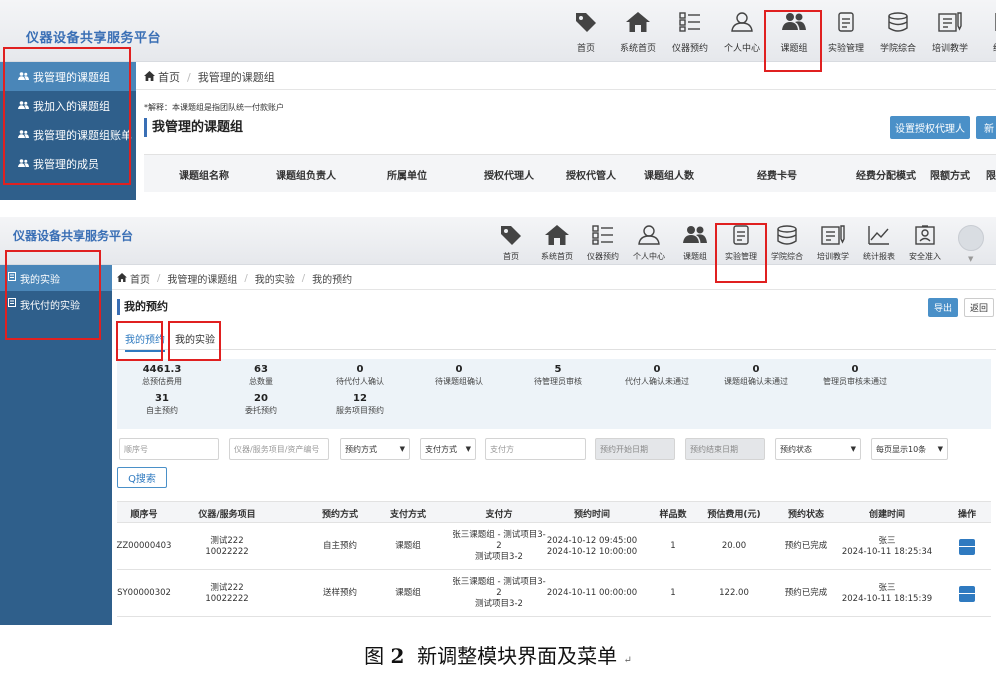 The height and width of the screenshot is (673, 996). What do you see at coordinates (734, 546) in the screenshot?
I see `cell-cost: 20.00` at bounding box center [734, 546].